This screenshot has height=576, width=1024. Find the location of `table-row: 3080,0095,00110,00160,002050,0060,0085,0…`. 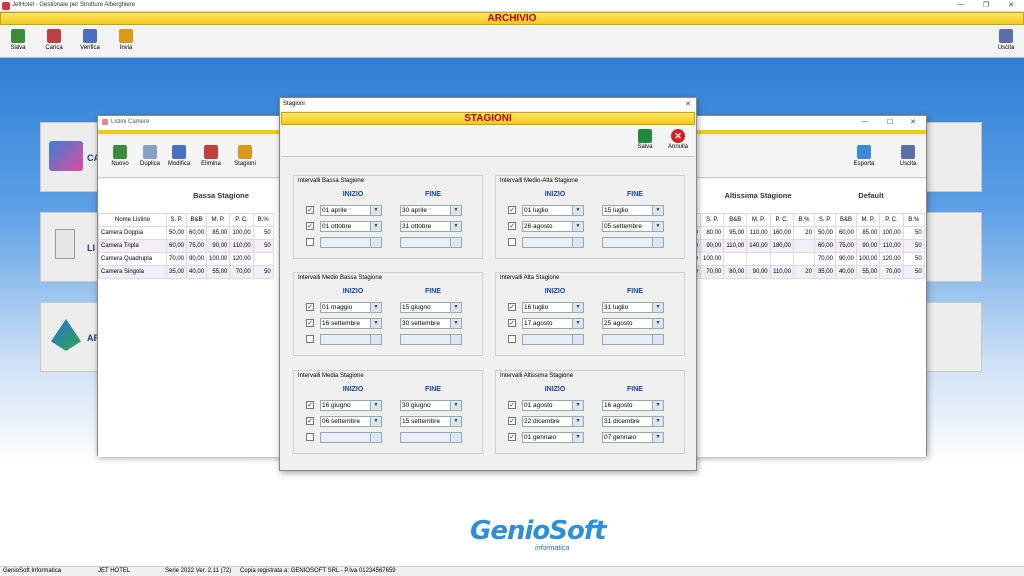

table-row: 3080,0095,00110,00160,002050,0060,0085,0… is located at coordinates (806, 233).